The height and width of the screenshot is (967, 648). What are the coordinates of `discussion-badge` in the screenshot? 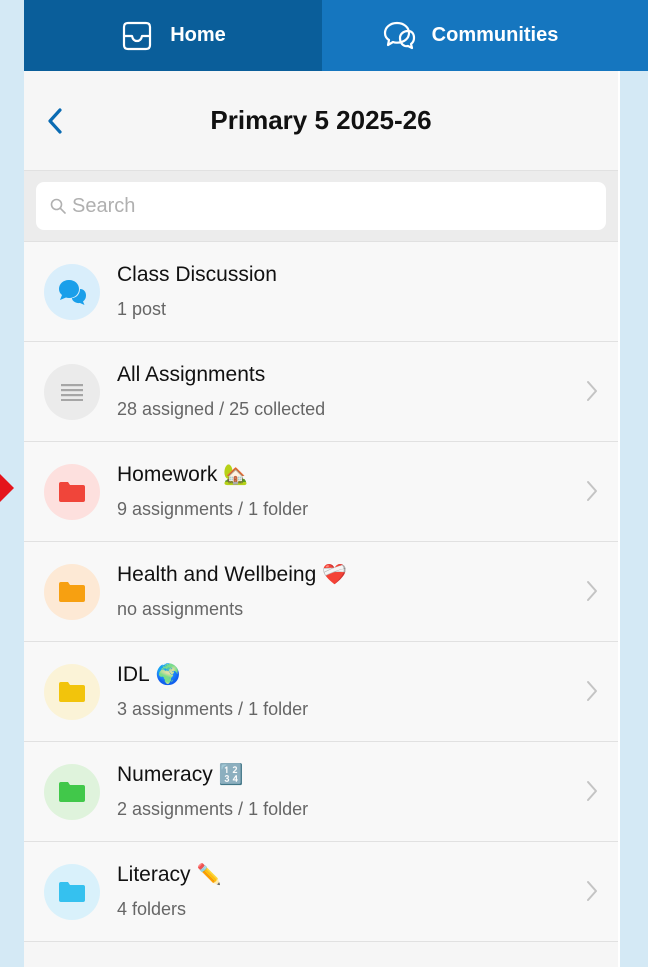 It's located at (72, 292).